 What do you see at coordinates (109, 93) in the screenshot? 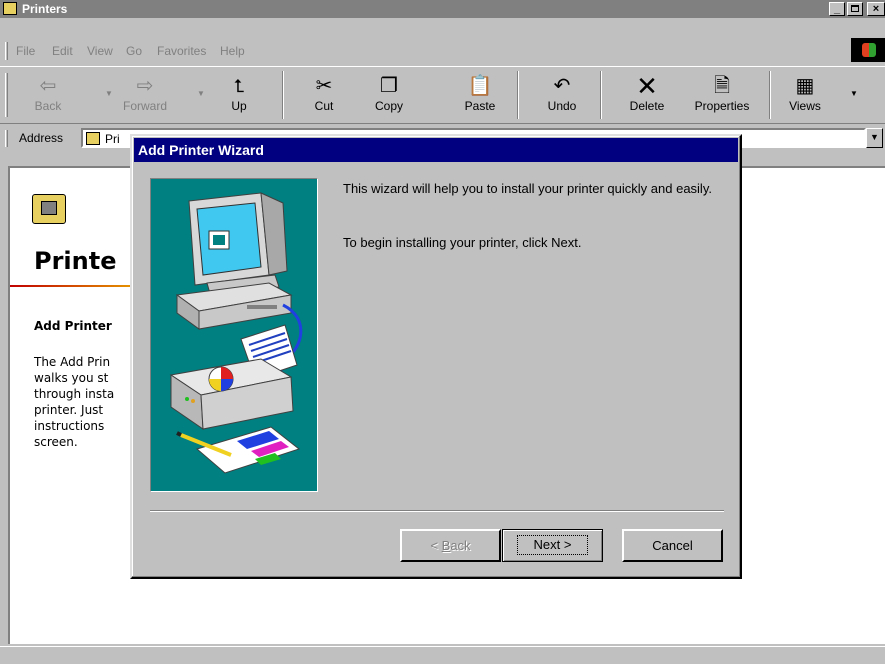
I see `back-dropdown-icon: ▼` at bounding box center [109, 93].